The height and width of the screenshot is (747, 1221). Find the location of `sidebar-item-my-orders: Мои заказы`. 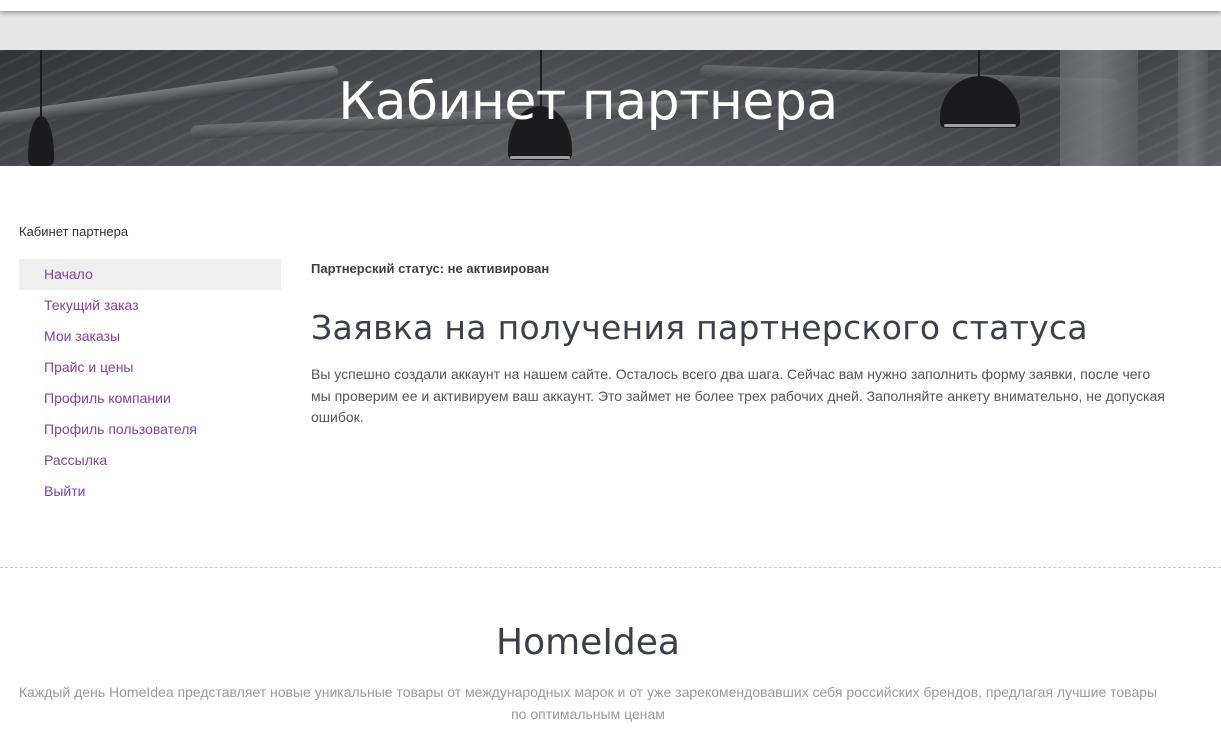

sidebar-item-my-orders: Мои заказы is located at coordinates (150, 336).